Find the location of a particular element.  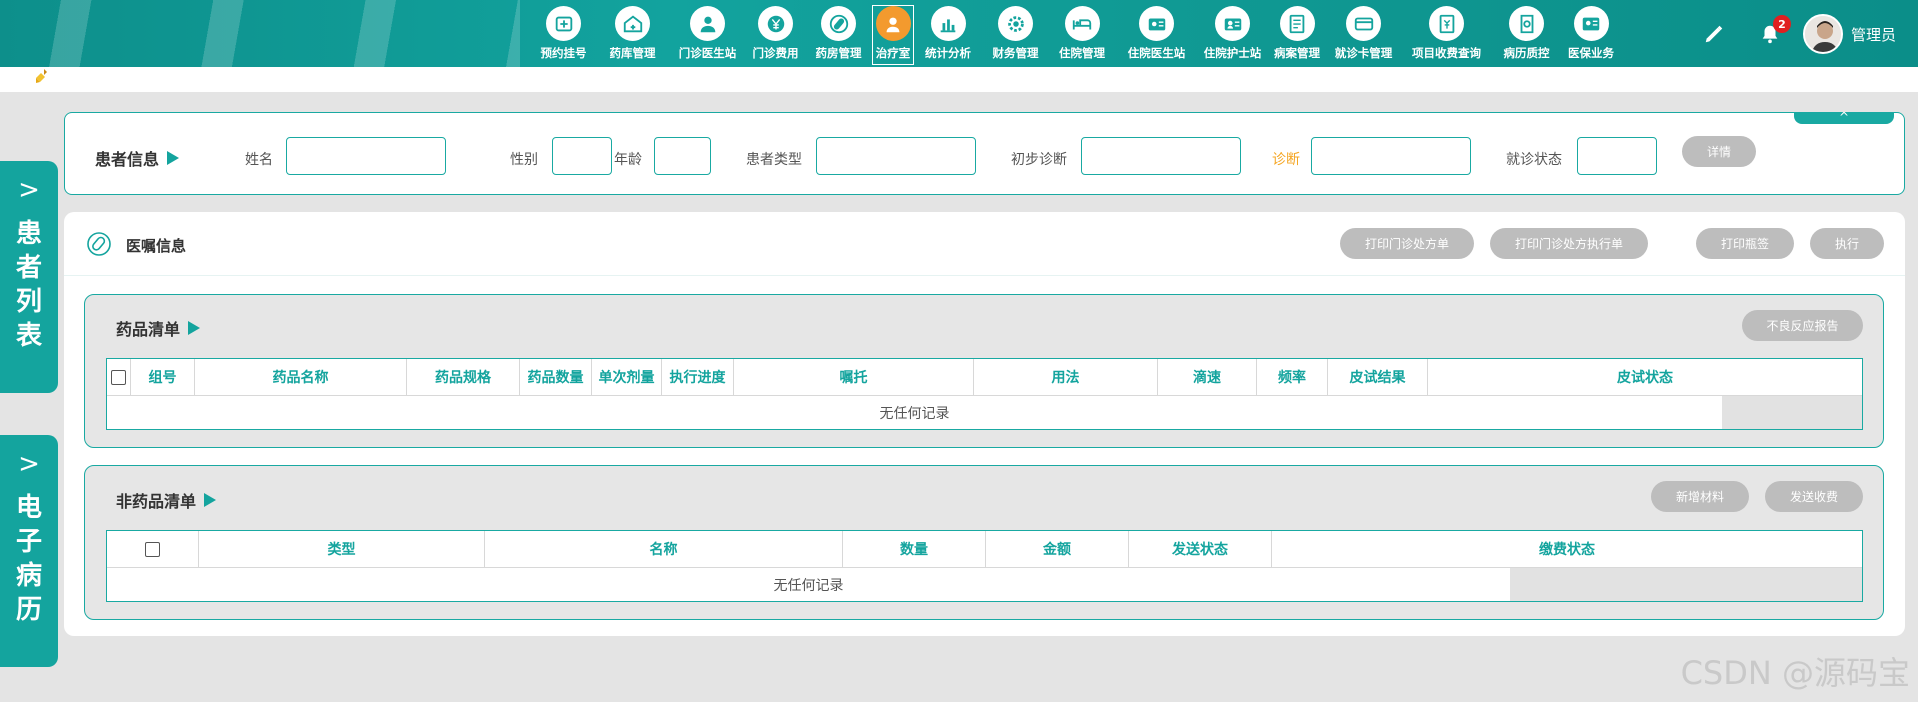

diagnosis-label: 诊断 is located at coordinates (1286, 159).